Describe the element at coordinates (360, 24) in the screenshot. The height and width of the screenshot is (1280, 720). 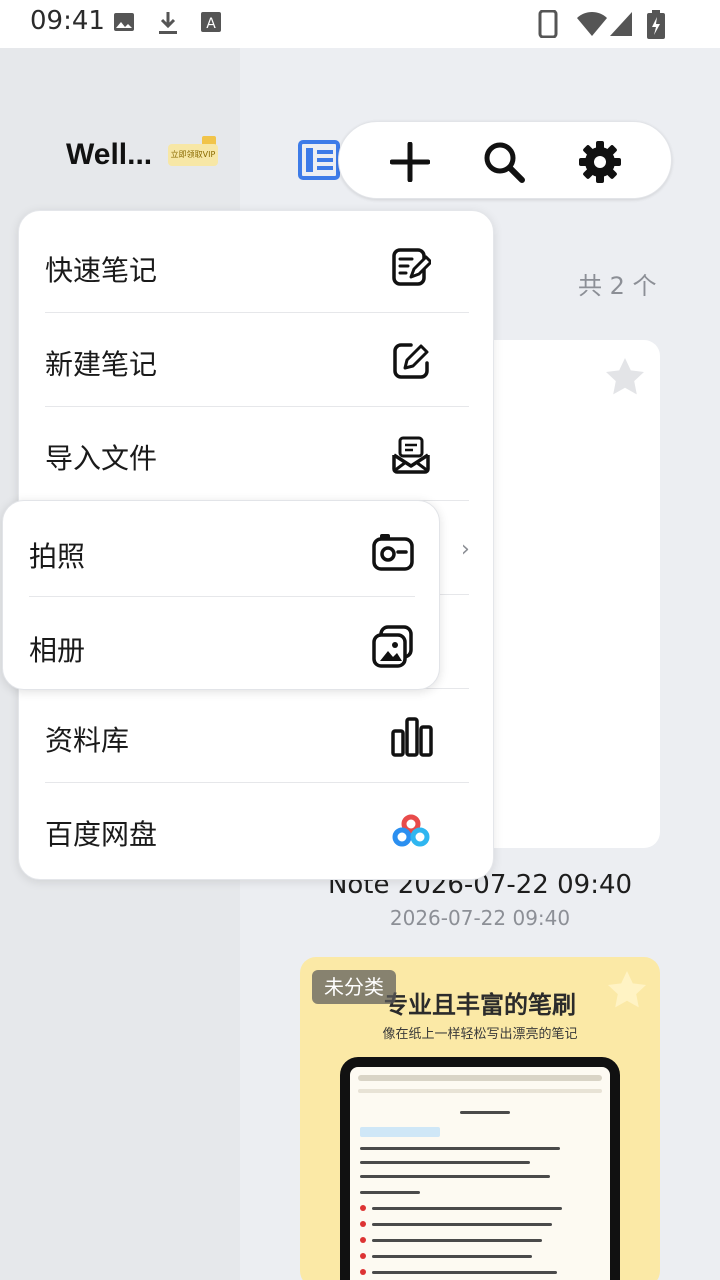
I see `status-bar: 09:41 A` at that location.